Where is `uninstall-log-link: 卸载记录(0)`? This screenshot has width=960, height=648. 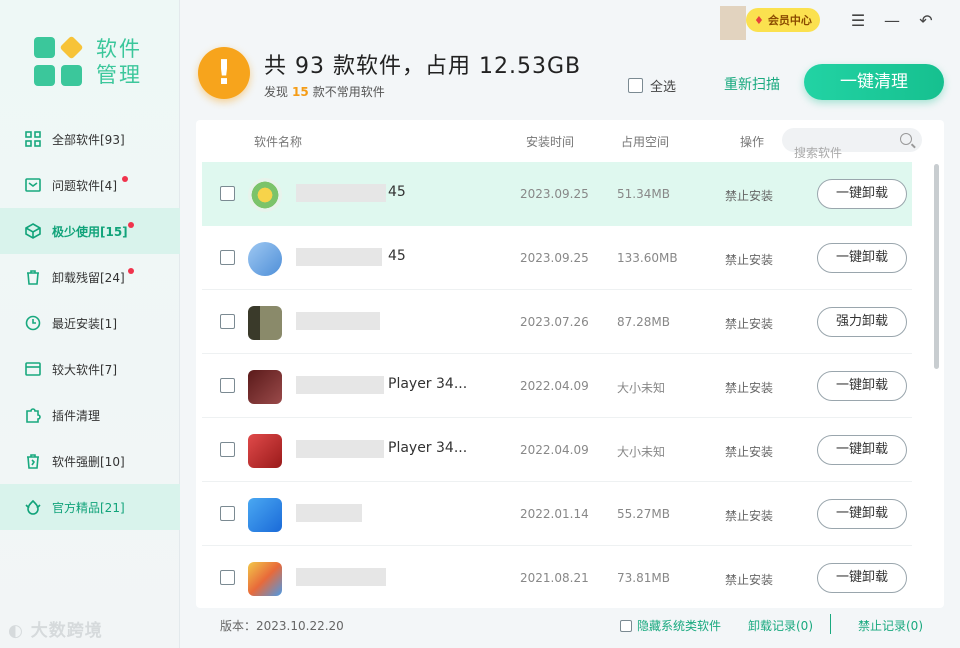
uninstall-log-link: 卸载记录(0) is located at coordinates (780, 625).